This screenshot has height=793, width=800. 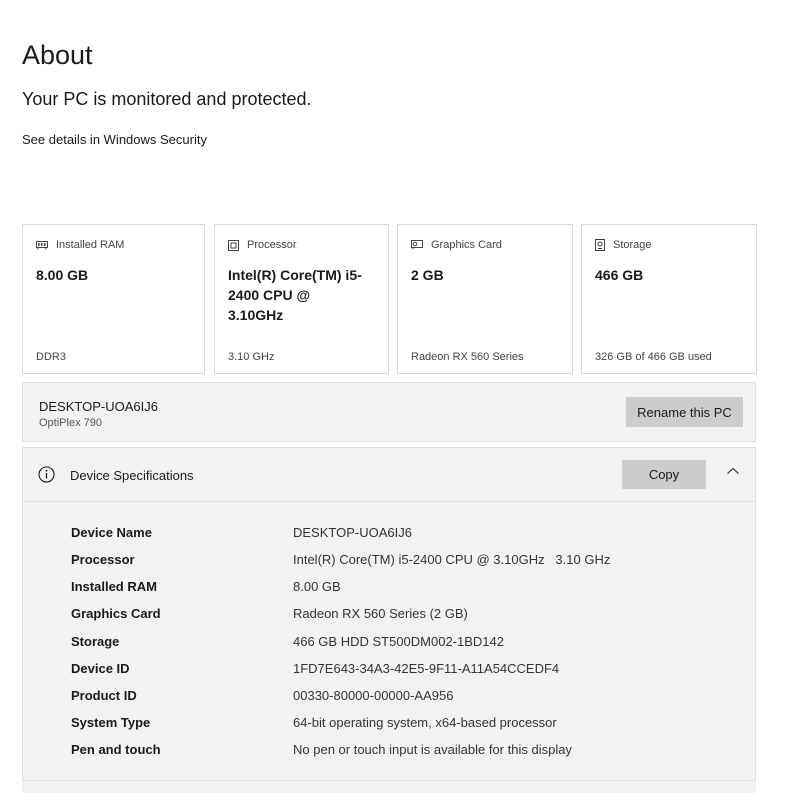 I want to click on spec-label: Storage, so click(x=95, y=641).